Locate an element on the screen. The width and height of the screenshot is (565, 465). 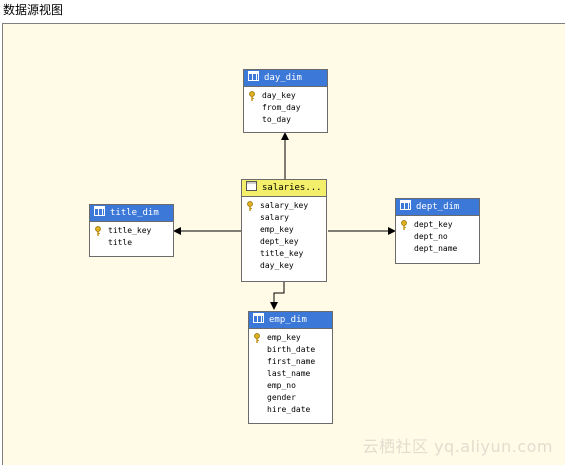
column-row: salary_key is located at coordinates (284, 206).